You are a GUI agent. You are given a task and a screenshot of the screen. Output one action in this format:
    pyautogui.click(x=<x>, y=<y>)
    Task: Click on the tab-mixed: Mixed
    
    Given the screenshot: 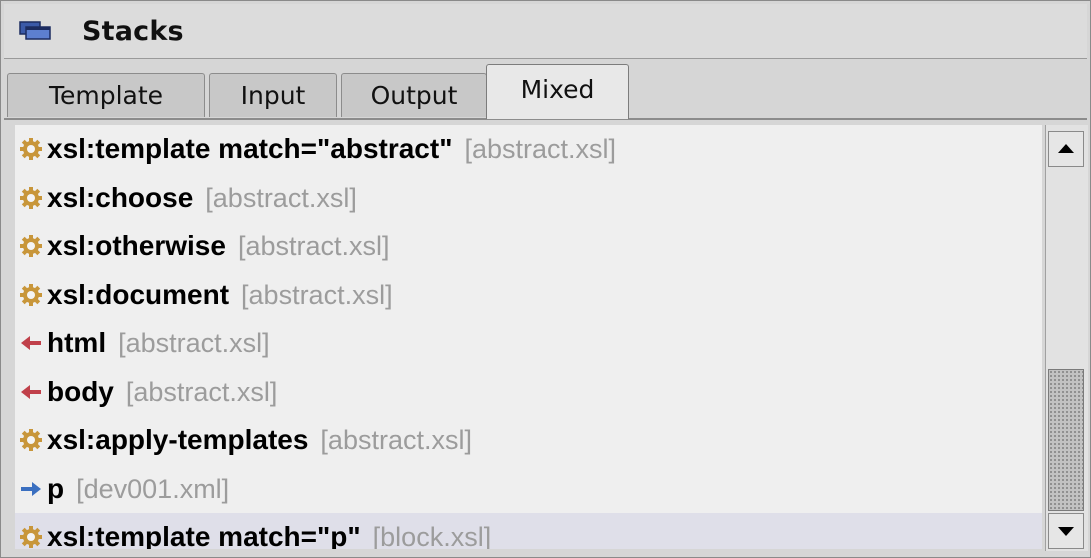 What is the action you would take?
    pyautogui.click(x=557, y=91)
    